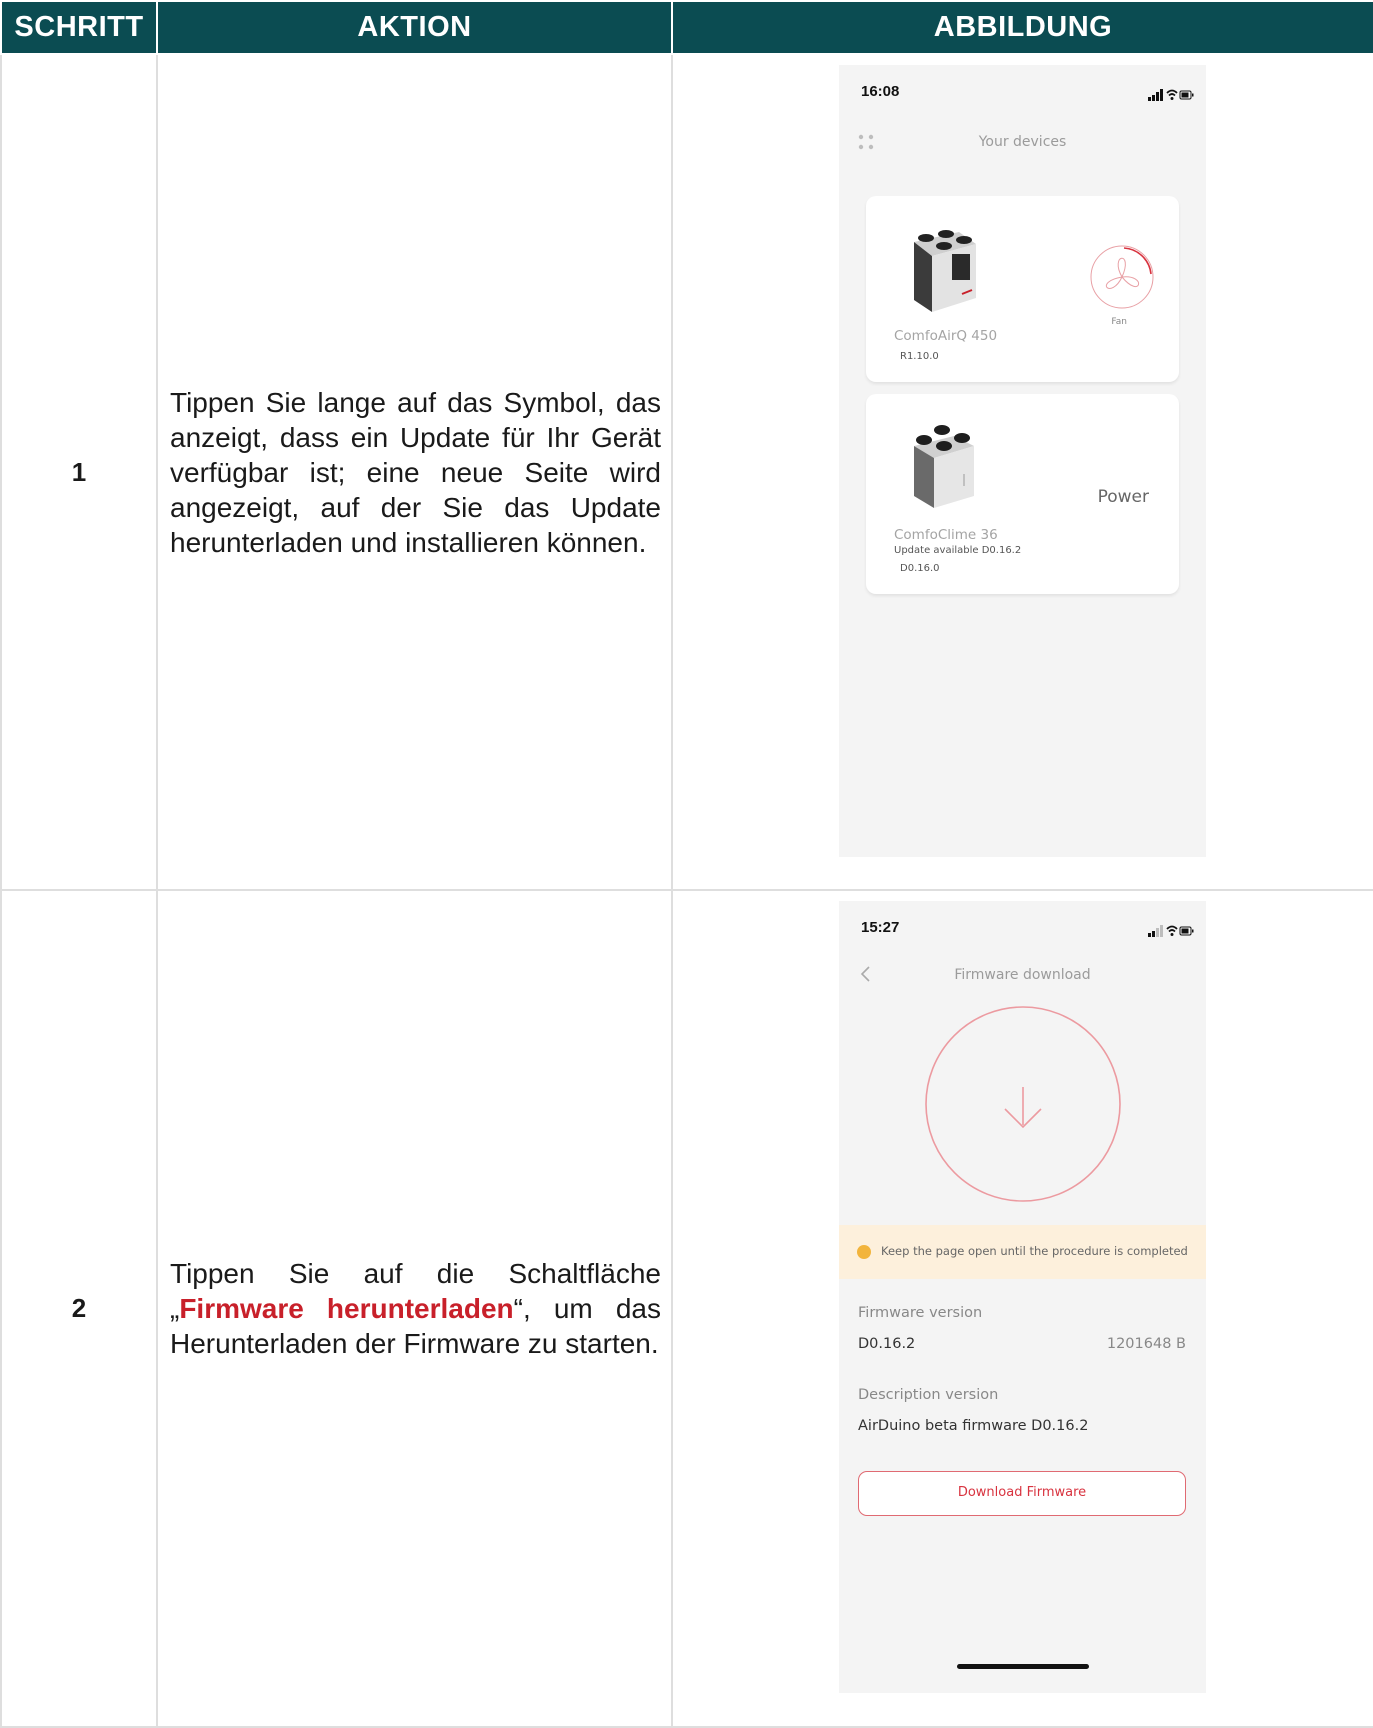 Image resolution: width=1373 pixels, height=1728 pixels. I want to click on warning-dot-icon, so click(864, 1252).